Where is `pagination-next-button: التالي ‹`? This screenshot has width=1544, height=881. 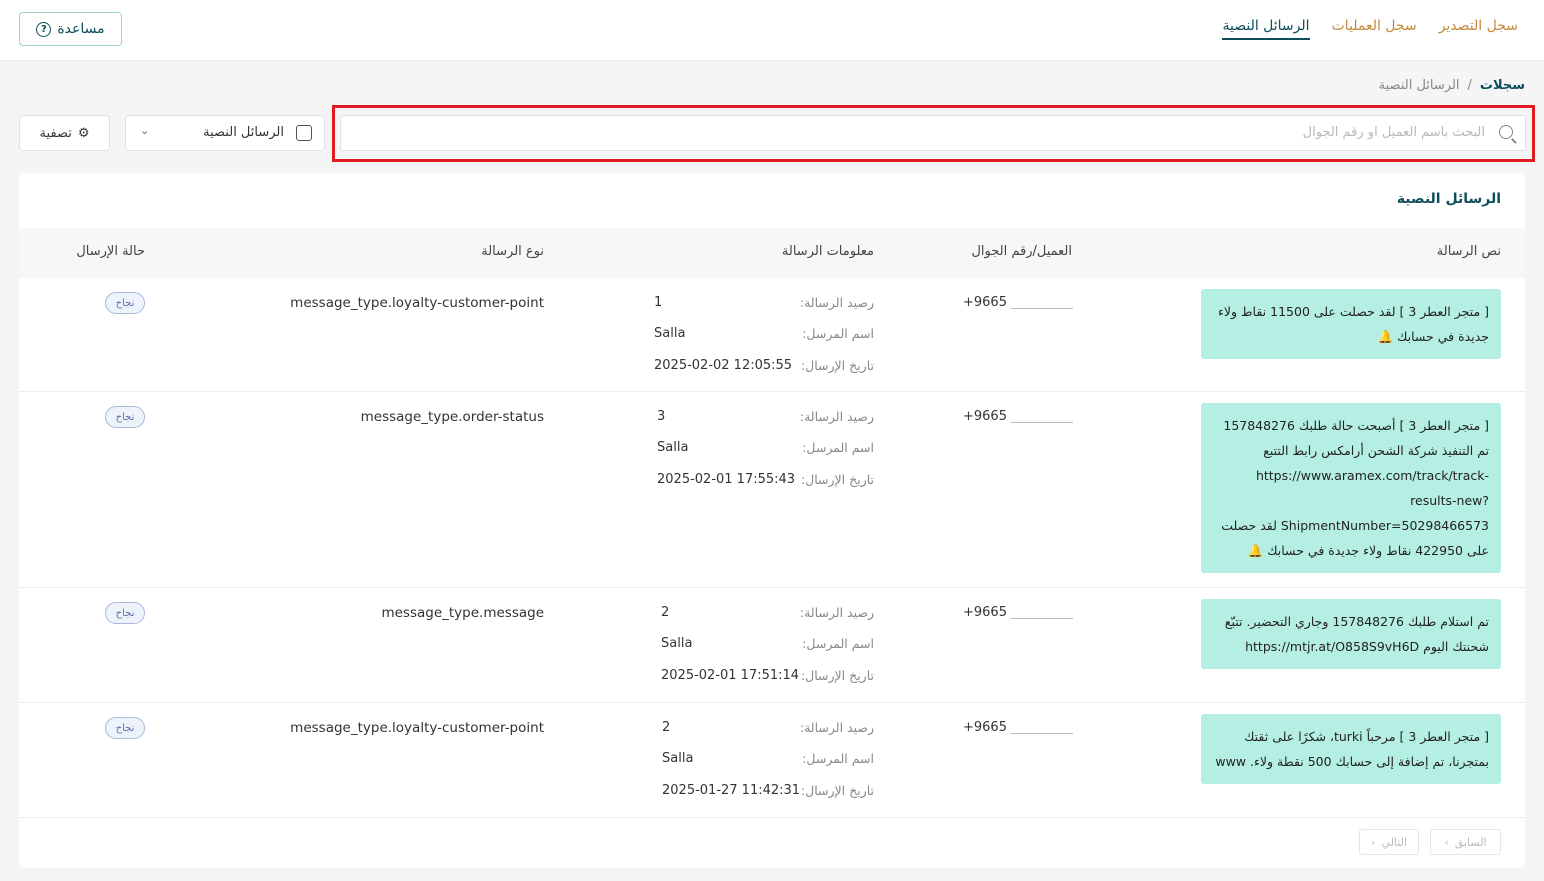
pagination-next-button: التالي ‹ is located at coordinates (1389, 842).